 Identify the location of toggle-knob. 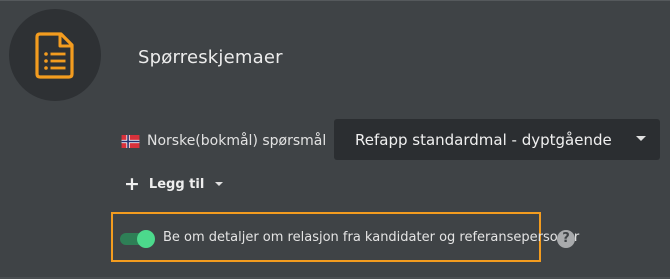
(146, 239).